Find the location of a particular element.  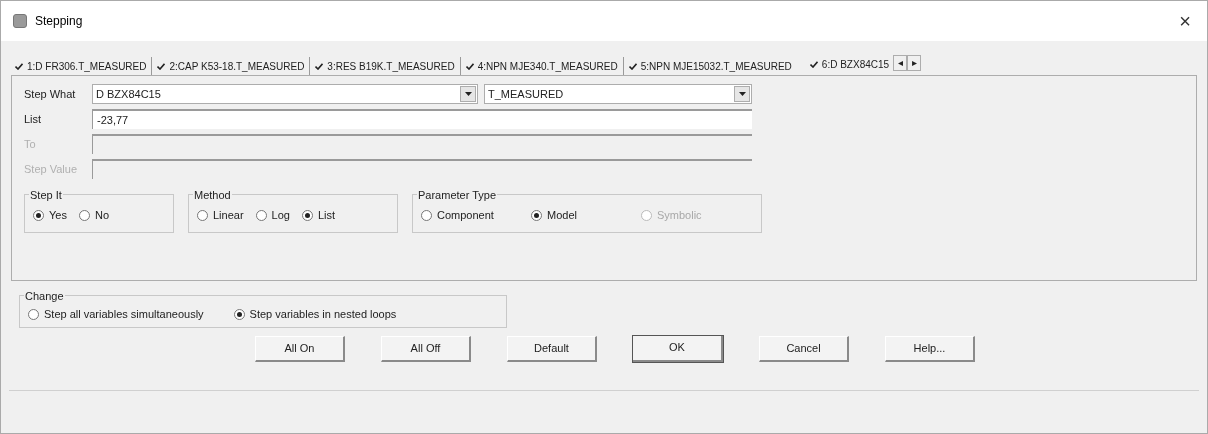

dialog-button: OK is located at coordinates (678, 348).